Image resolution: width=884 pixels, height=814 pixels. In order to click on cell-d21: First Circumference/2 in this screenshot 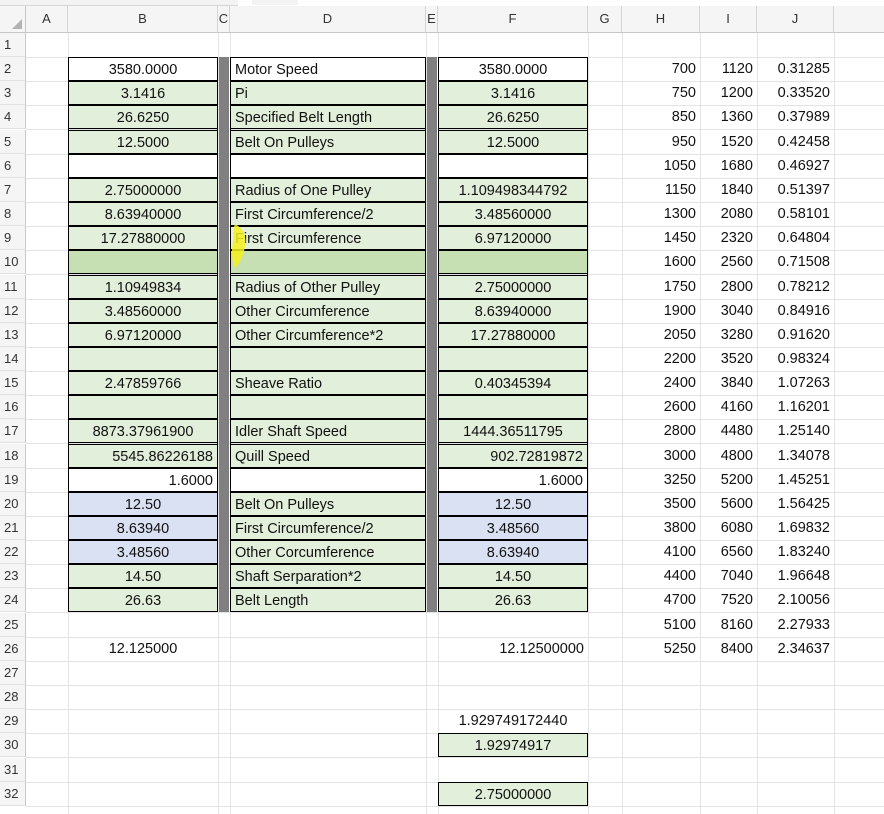, I will do `click(328, 528)`.